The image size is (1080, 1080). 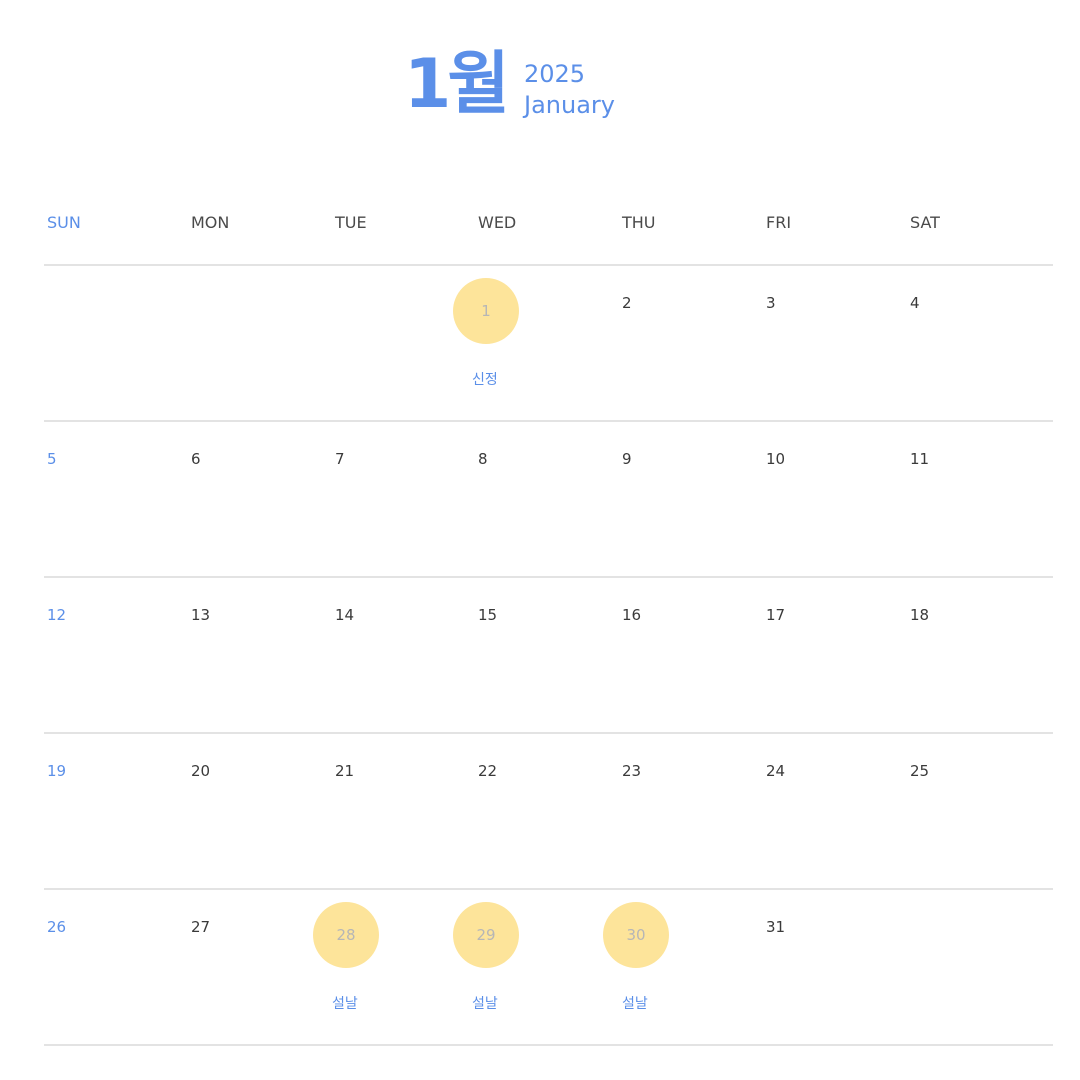 I want to click on day-number: 26, so click(x=57, y=927).